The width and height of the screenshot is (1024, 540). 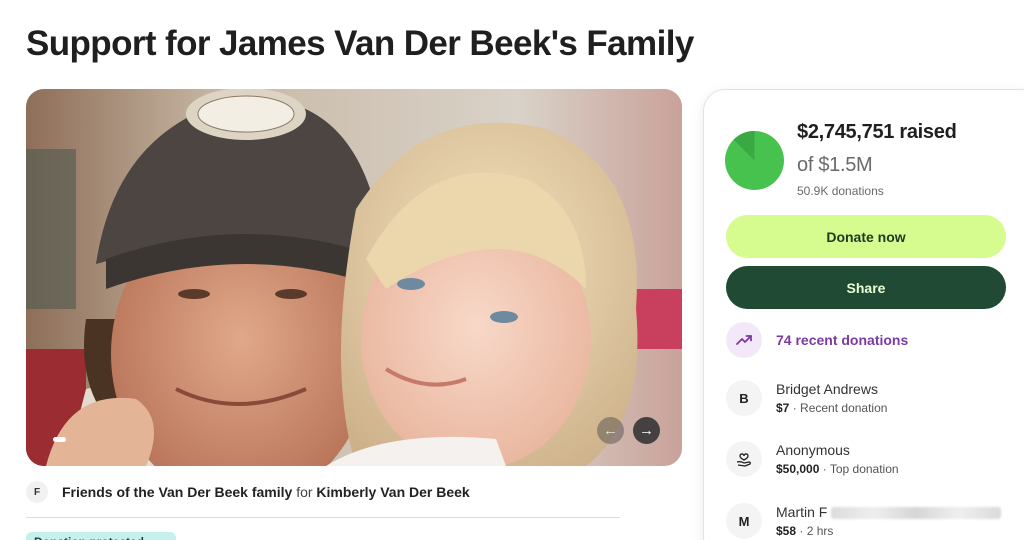 What do you see at coordinates (840, 191) in the screenshot?
I see `donation-count: 50.9K donations` at bounding box center [840, 191].